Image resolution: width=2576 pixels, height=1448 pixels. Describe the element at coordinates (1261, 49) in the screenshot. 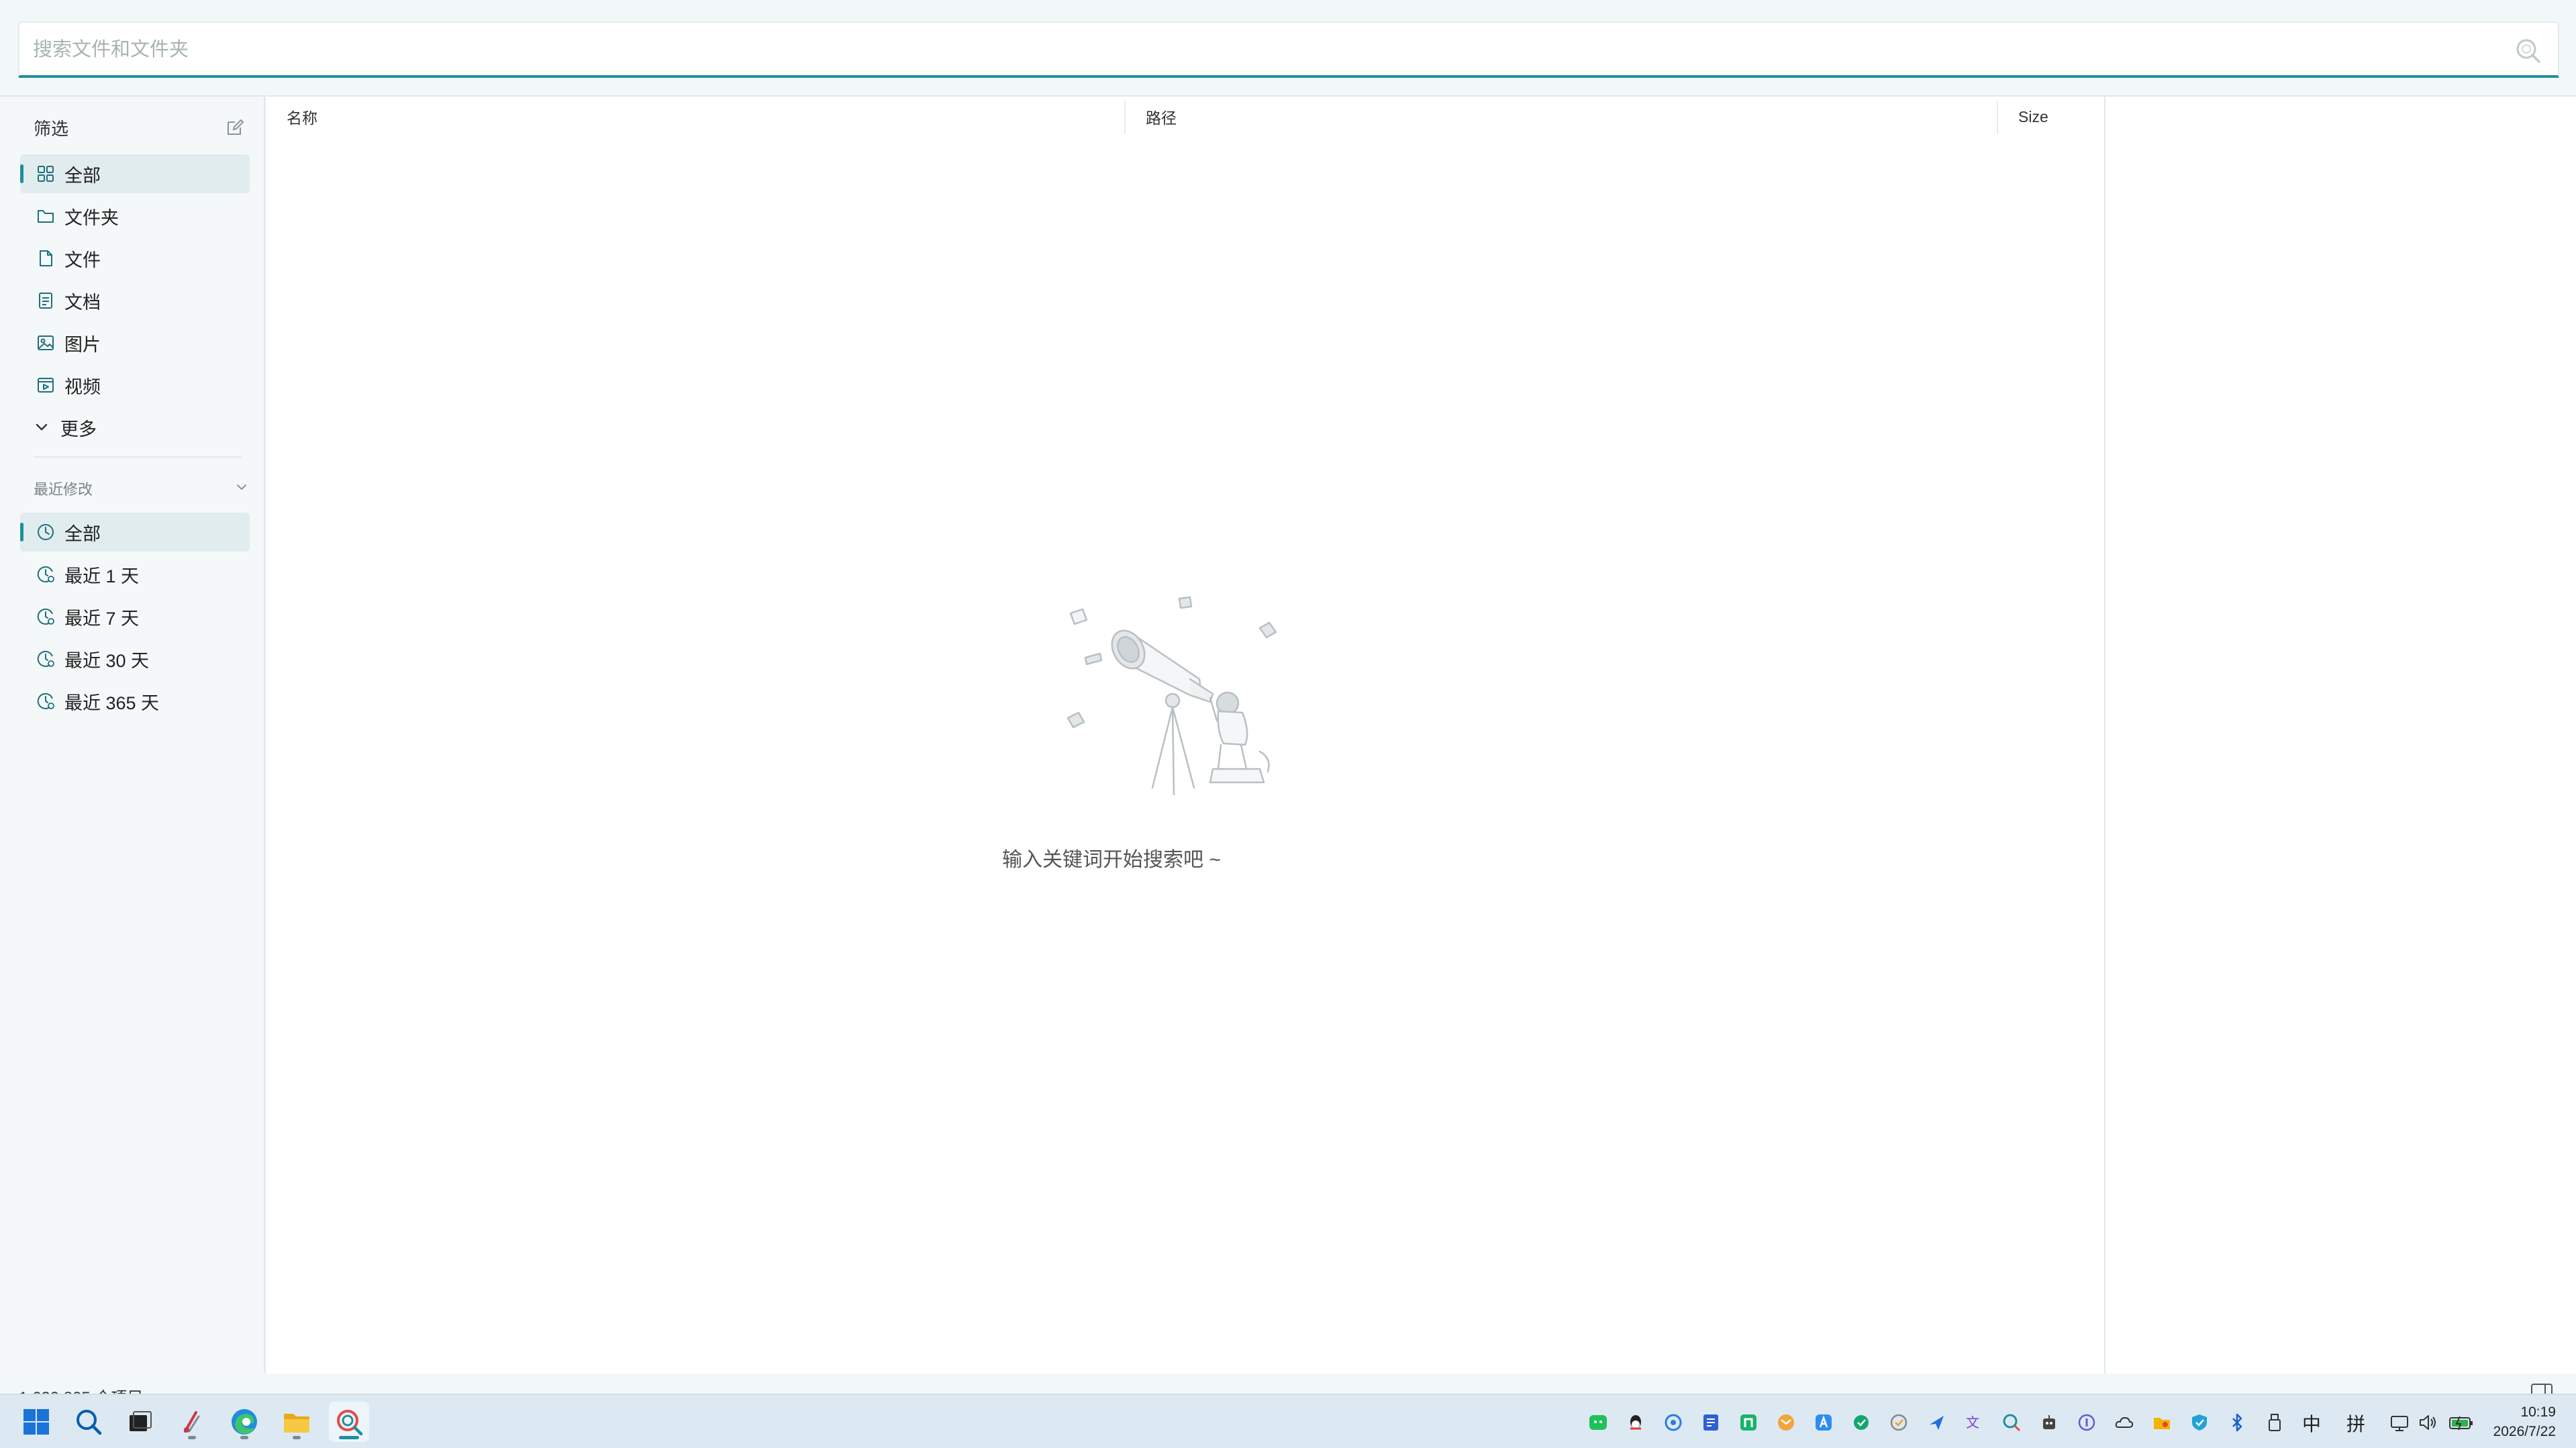

I see `search-input` at that location.